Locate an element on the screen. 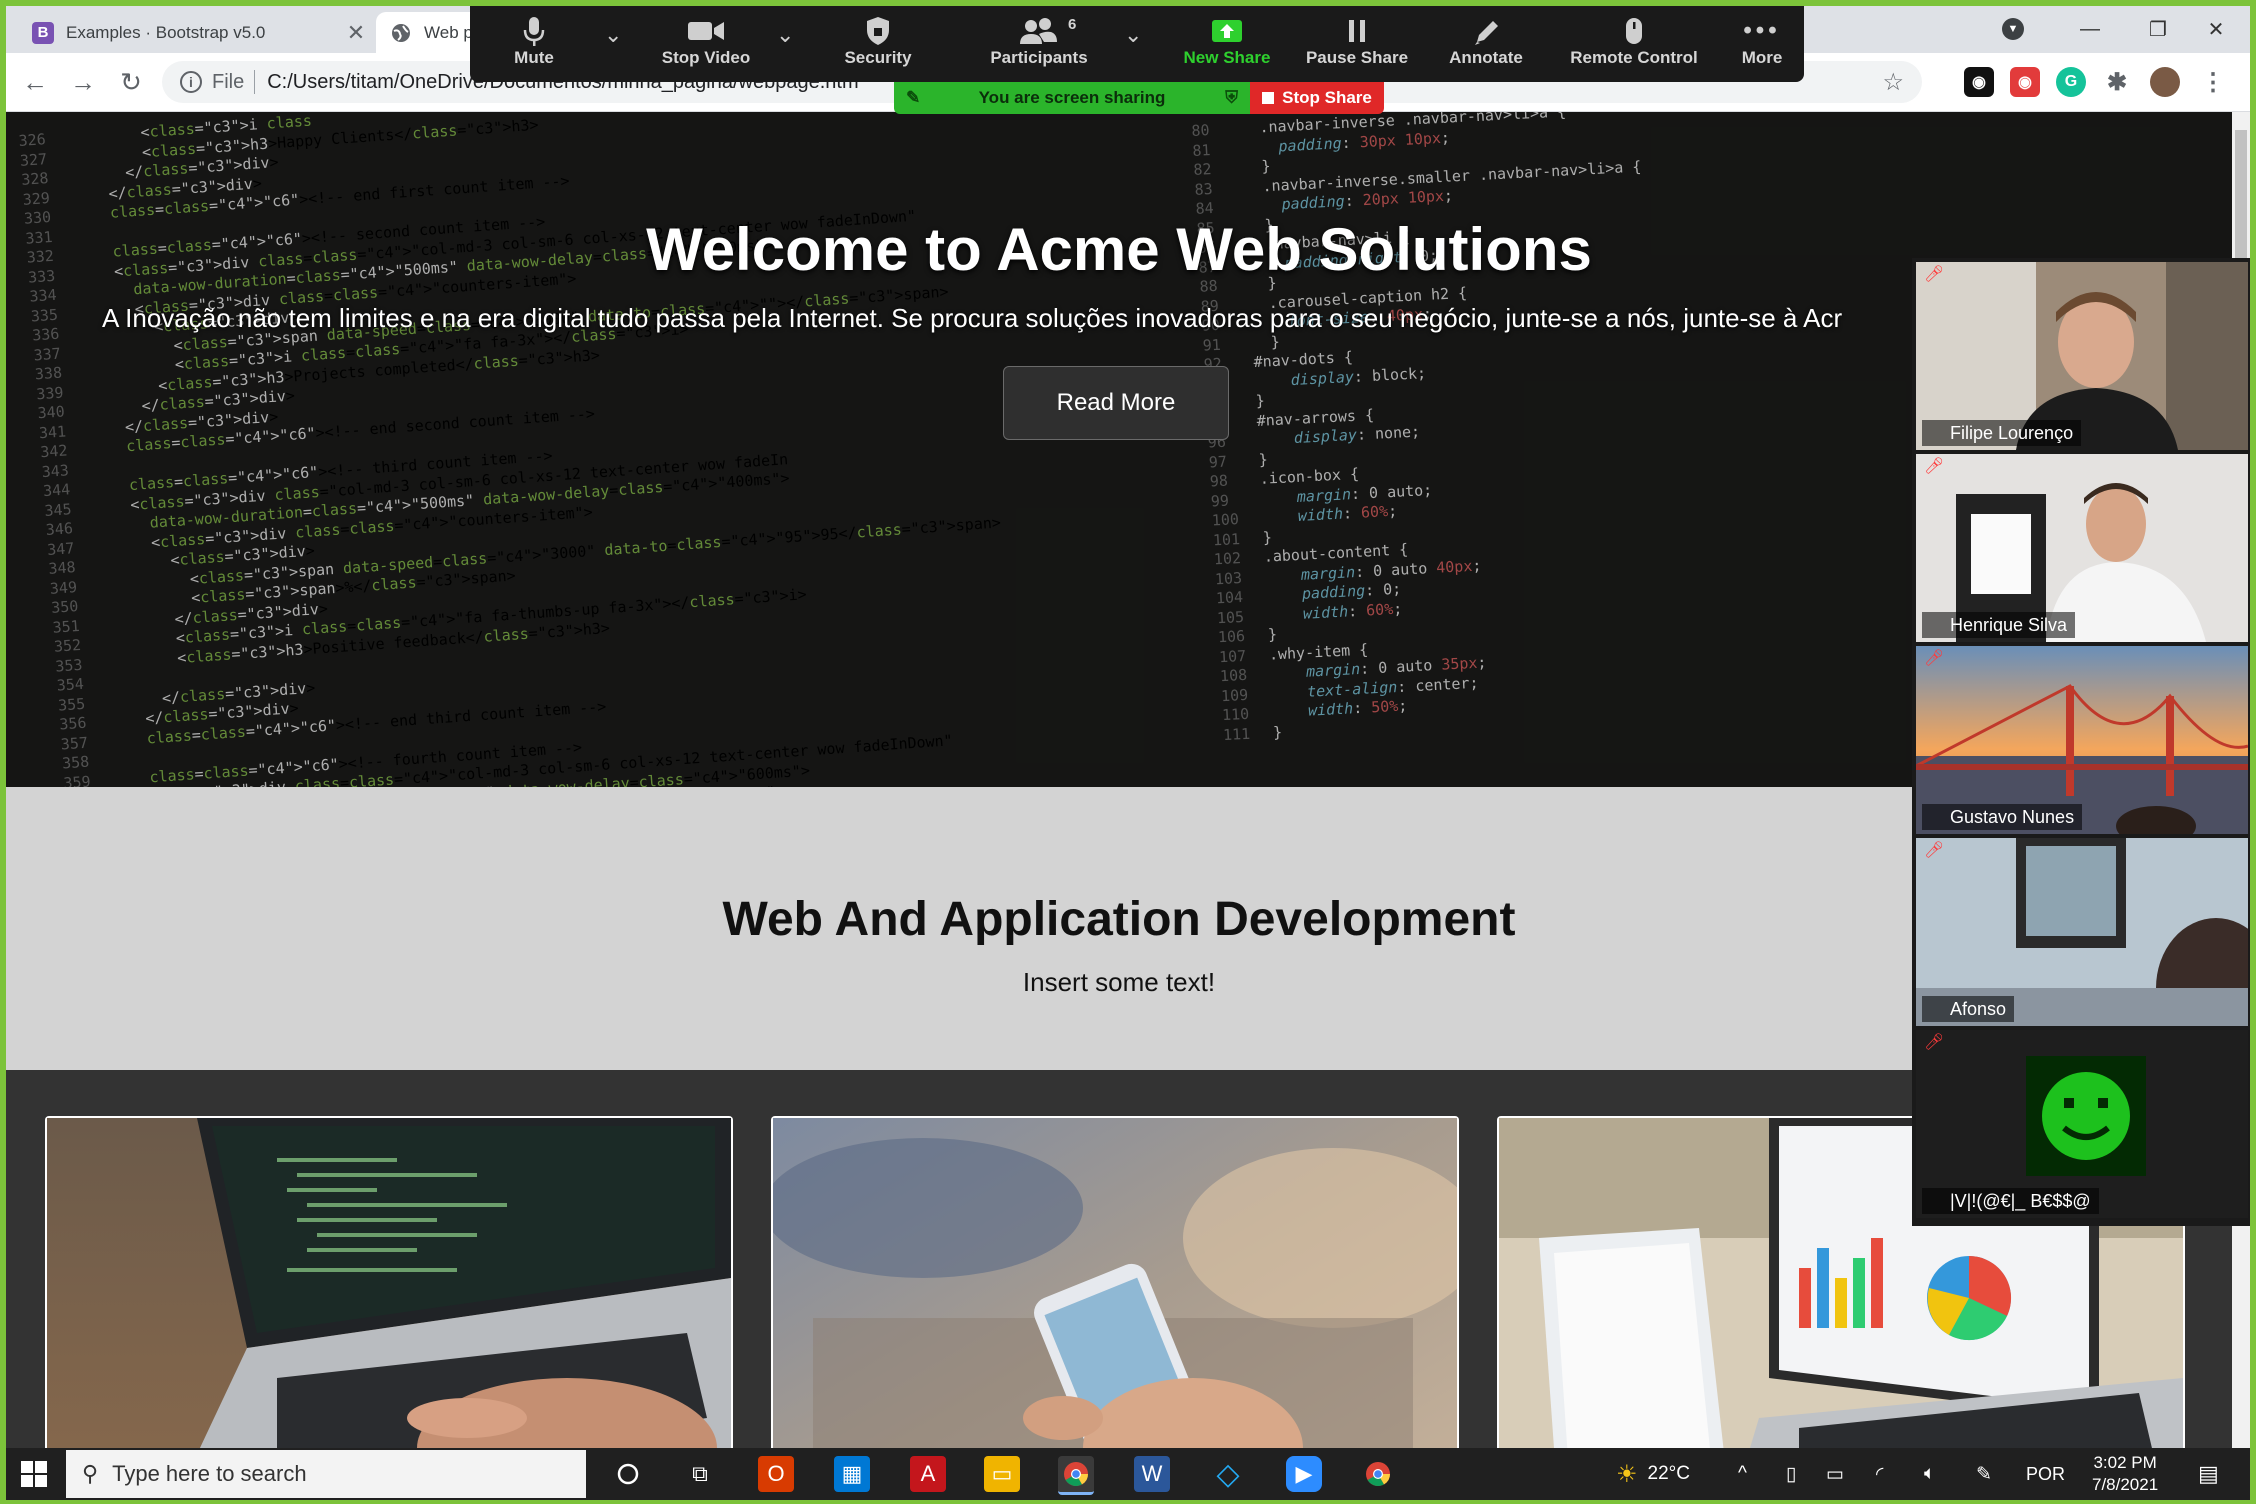  forward-arrow-icon: → is located at coordinates (83, 82).